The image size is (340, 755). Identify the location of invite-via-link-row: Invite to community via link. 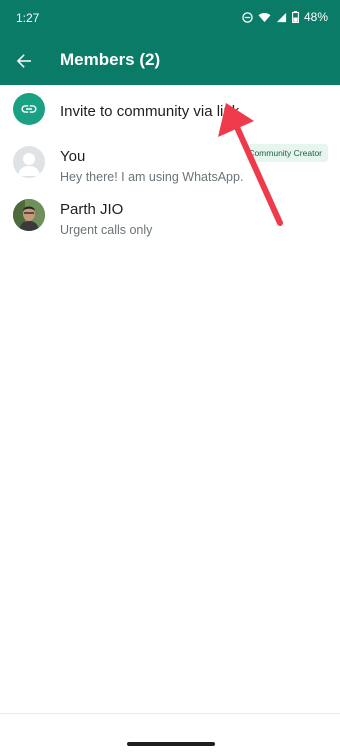
(170, 111).